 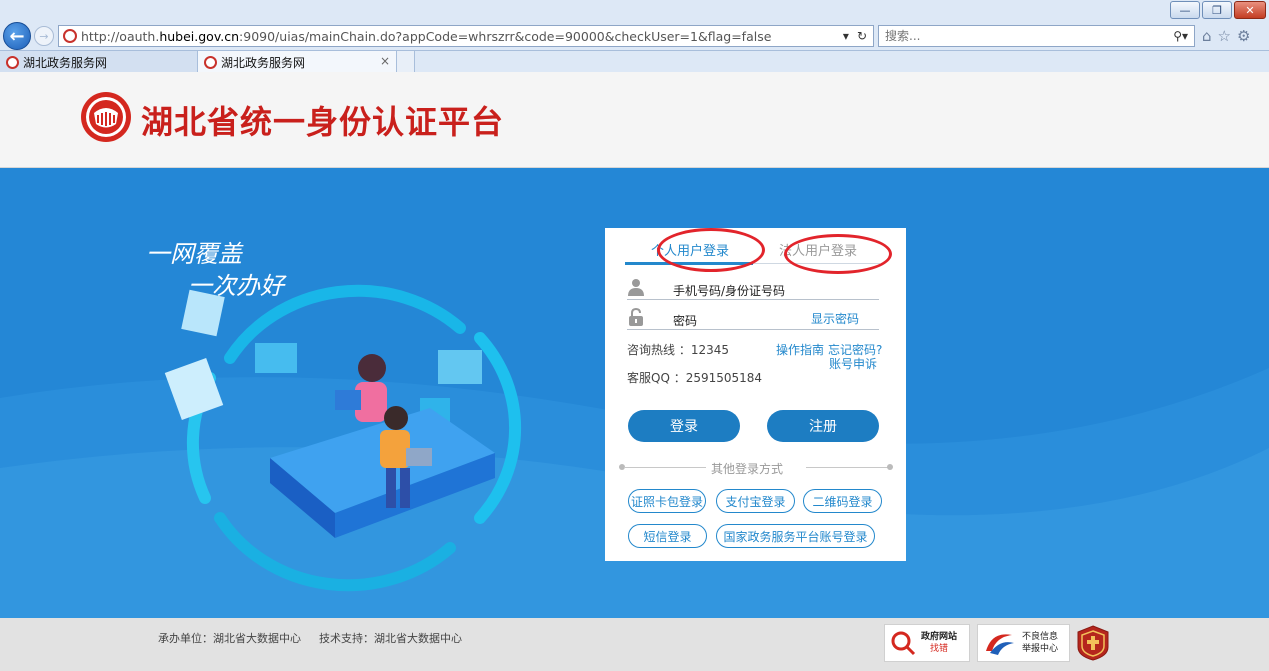 I want to click on window-controls: — ❐ ✕, so click(x=1218, y=10).